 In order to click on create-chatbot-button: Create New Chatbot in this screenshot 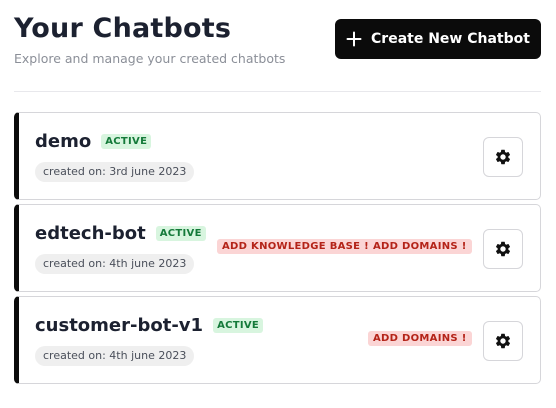, I will do `click(438, 39)`.